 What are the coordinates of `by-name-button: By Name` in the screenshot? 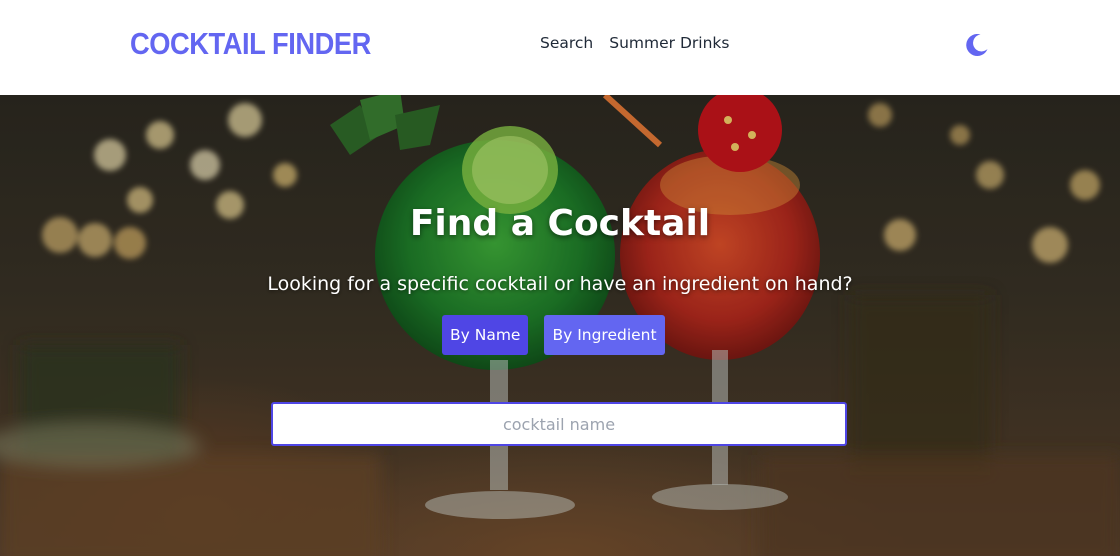 It's located at (485, 335).